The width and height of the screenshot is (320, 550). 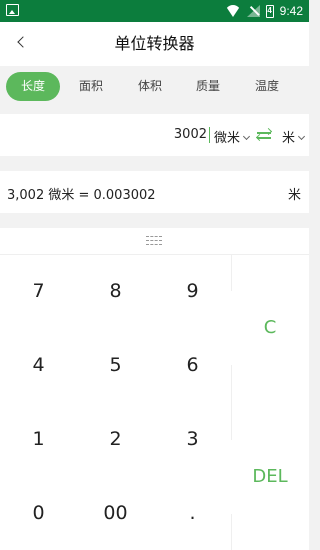 I want to click on key-00: 00, so click(x=115, y=513).